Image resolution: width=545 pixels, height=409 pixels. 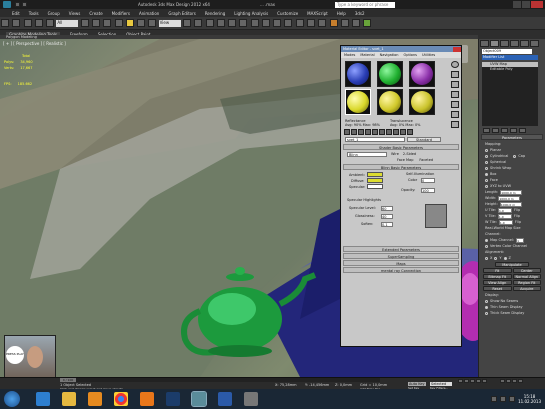 What do you see at coordinates (455, 64) in the screenshot?
I see `sample-type-icon` at bounding box center [455, 64].